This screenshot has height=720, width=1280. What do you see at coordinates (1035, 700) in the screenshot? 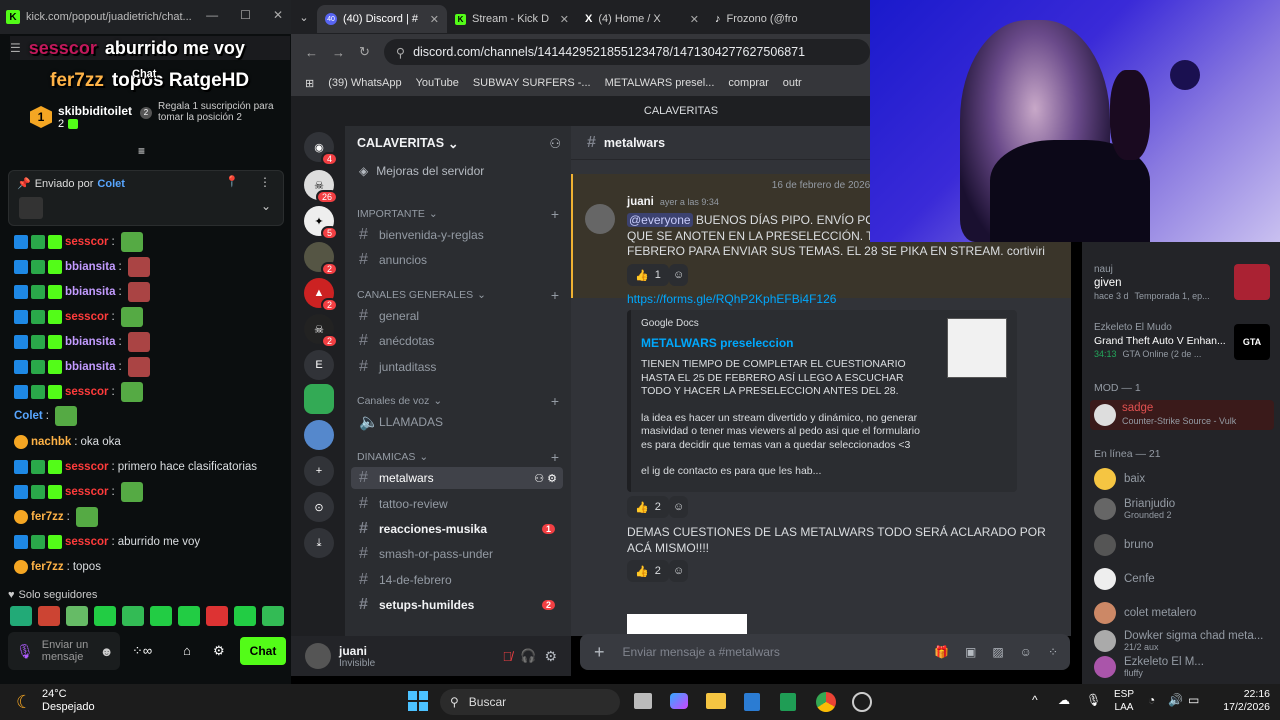
I see `chevron-up-icon: ^` at bounding box center [1035, 700].